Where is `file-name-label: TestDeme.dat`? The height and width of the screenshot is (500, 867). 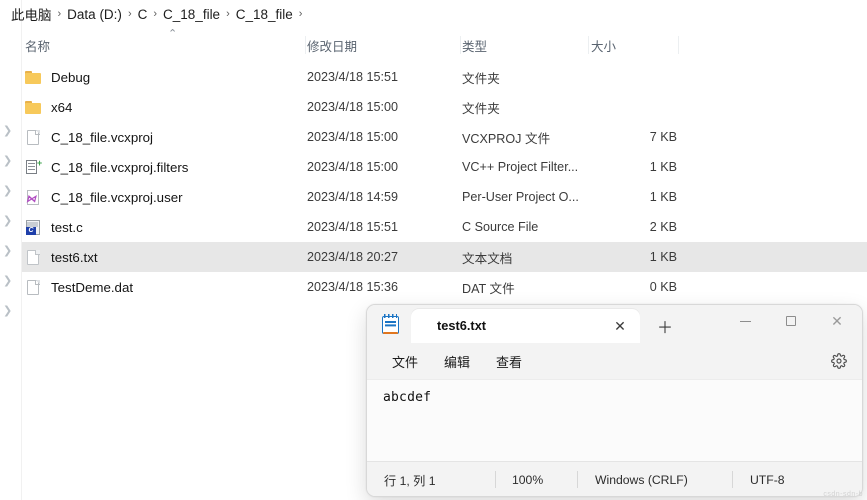
file-name-label: TestDeme.dat is located at coordinates (92, 287).